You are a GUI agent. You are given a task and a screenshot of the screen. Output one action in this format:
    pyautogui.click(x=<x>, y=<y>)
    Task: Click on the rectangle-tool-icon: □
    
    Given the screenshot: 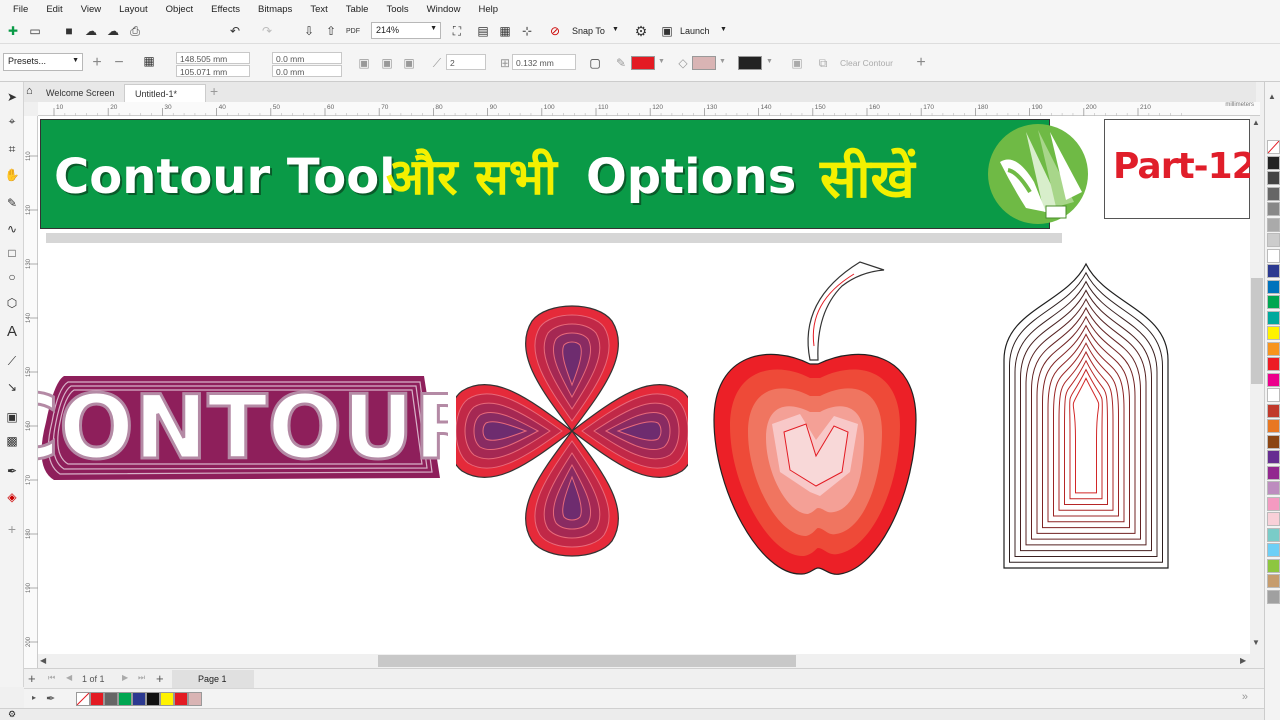 What is the action you would take?
    pyautogui.click(x=12, y=253)
    